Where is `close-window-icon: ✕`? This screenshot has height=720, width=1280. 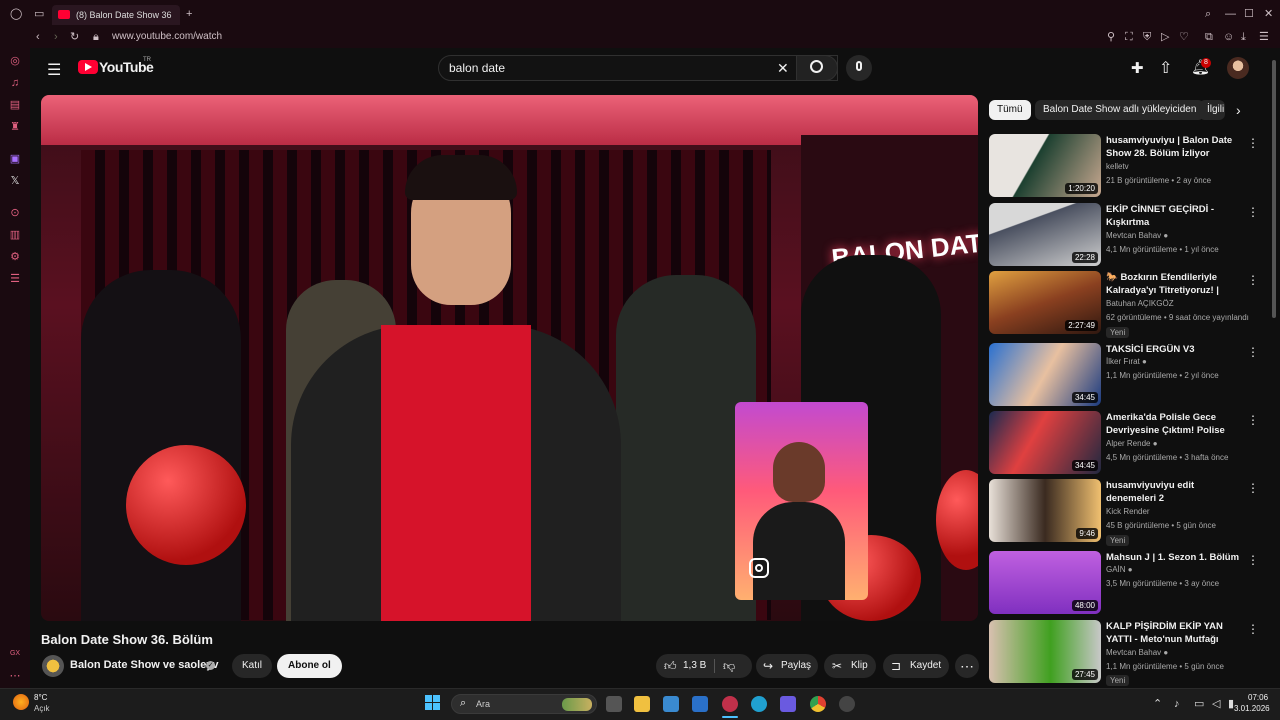
close-window-icon: ✕ is located at coordinates (1268, 14).